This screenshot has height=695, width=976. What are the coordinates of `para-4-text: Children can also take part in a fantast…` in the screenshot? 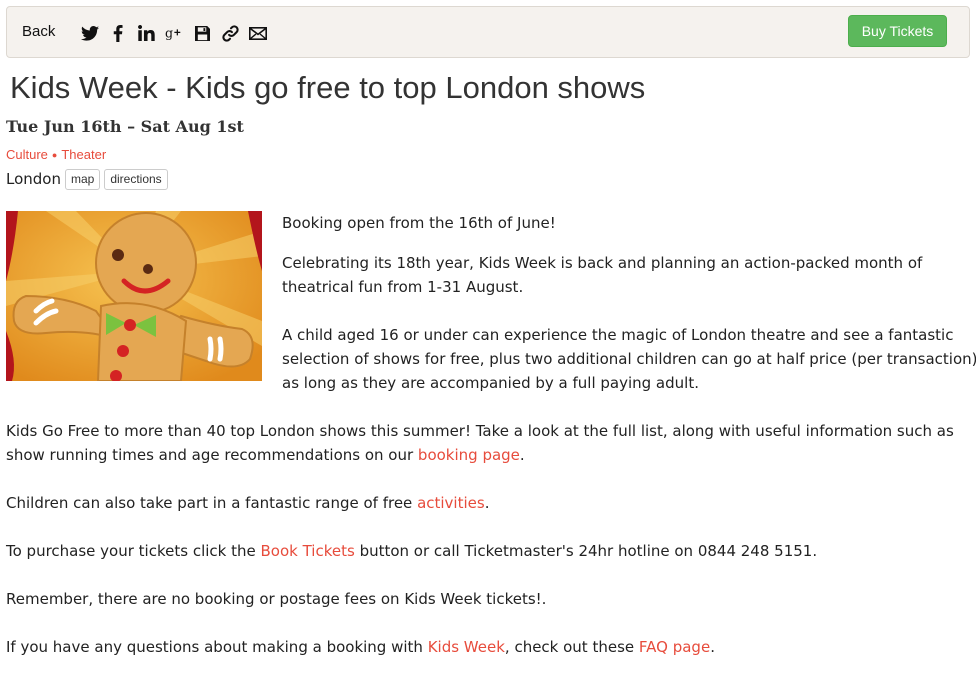 It's located at (212, 503).